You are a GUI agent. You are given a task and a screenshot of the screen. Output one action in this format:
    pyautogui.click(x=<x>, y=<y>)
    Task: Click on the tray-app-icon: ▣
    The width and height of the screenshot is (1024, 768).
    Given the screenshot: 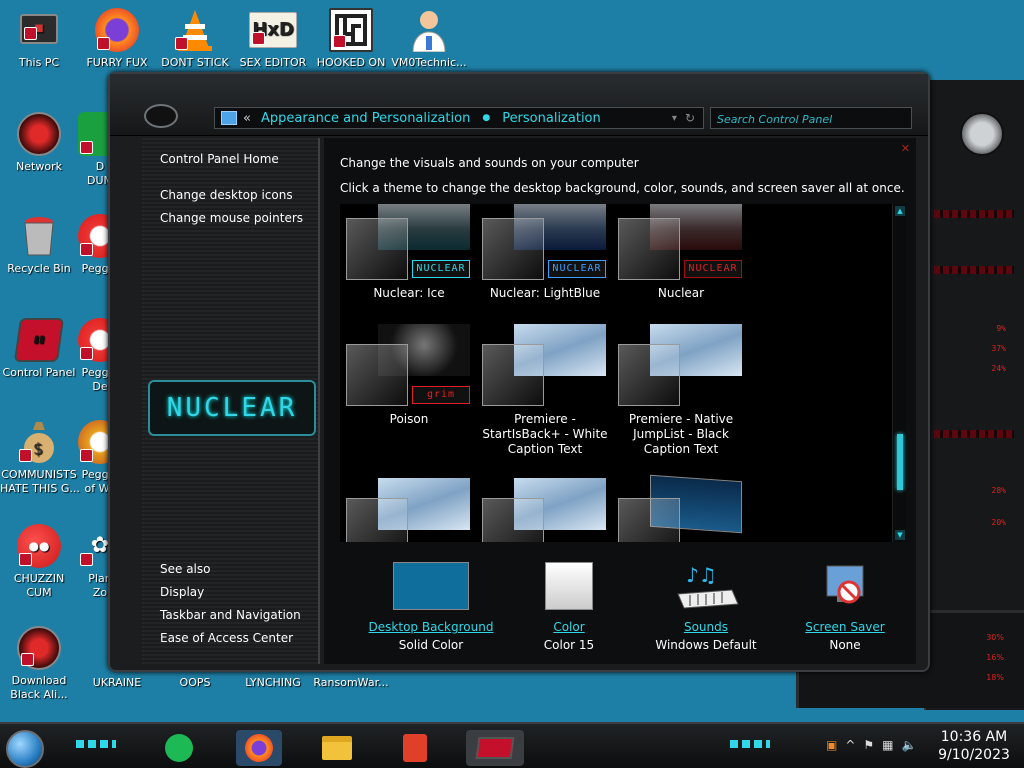 What is the action you would take?
    pyautogui.click(x=831, y=745)
    